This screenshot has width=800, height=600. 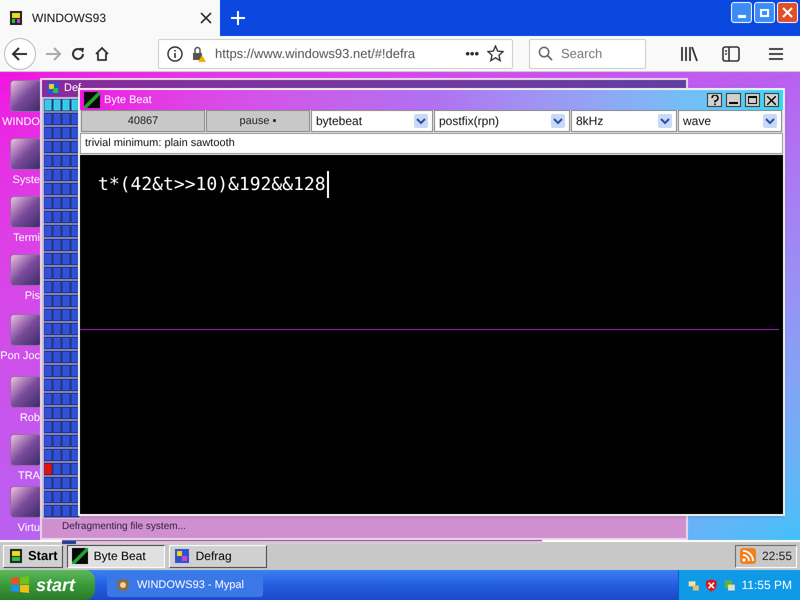 What do you see at coordinates (160, 144) in the screenshot?
I see `description-text: trivial minimum: plain sawtooth` at bounding box center [160, 144].